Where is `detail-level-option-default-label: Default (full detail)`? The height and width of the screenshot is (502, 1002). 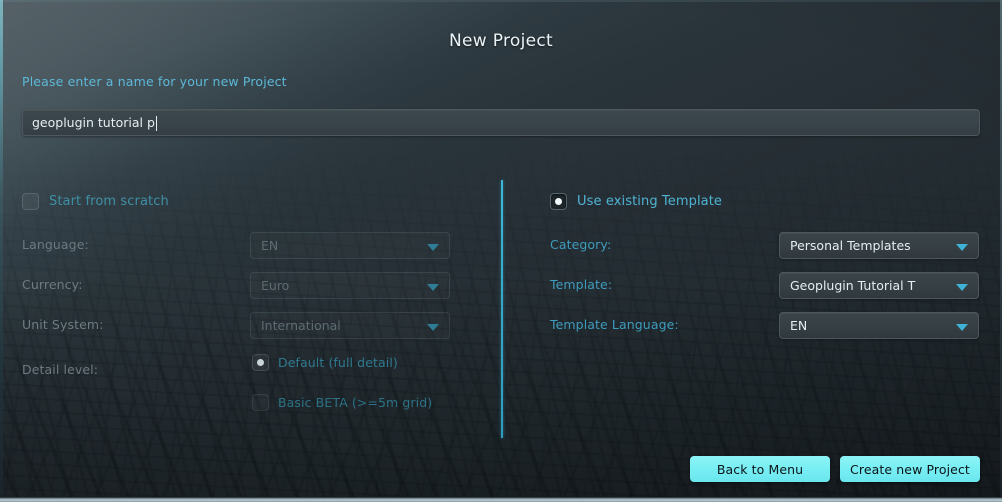
detail-level-option-default-label: Default (full detail) is located at coordinates (338, 362).